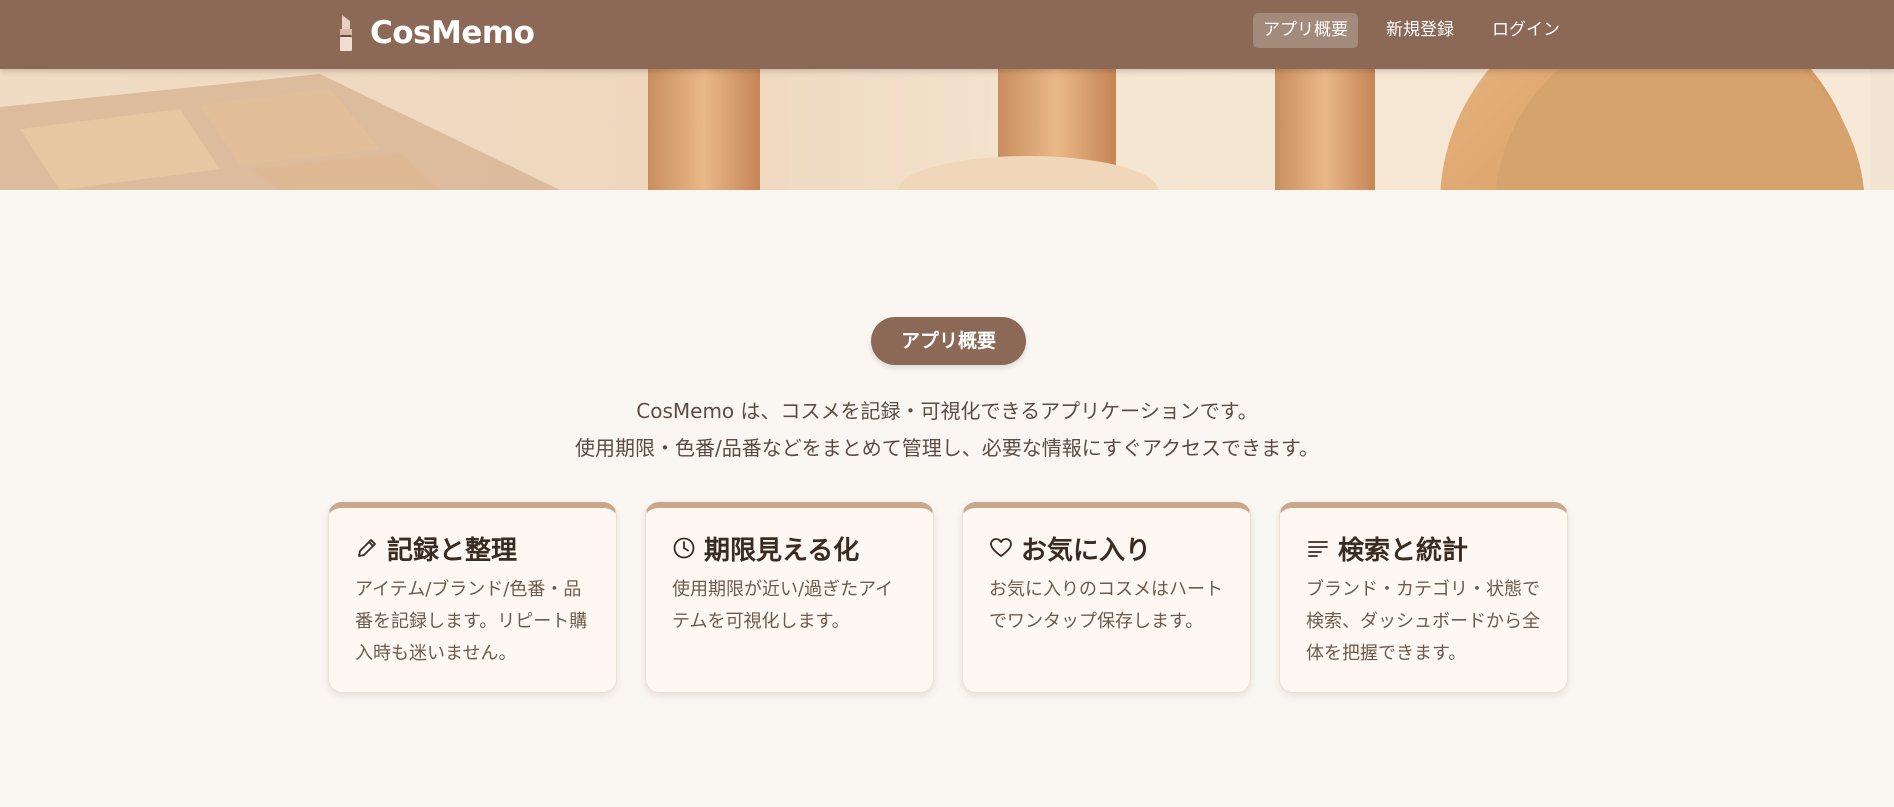  I want to click on card-header: 検索と統計, so click(1423, 548).